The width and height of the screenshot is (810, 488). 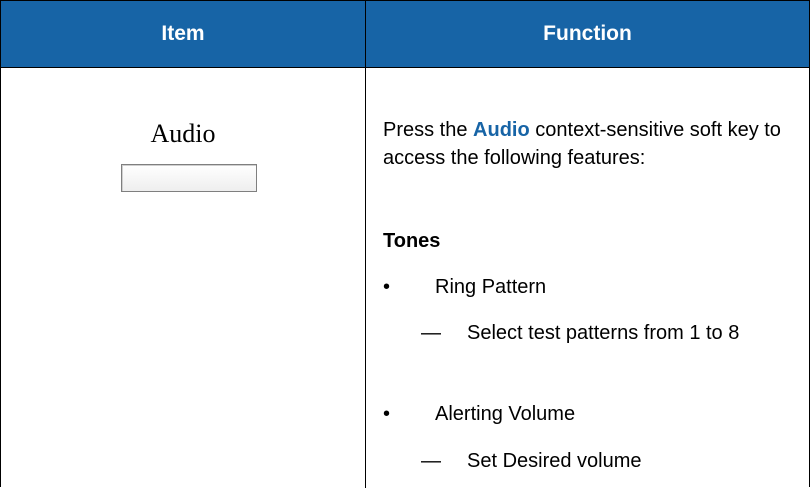 What do you see at coordinates (189, 178) in the screenshot?
I see `audio-softkey-button` at bounding box center [189, 178].